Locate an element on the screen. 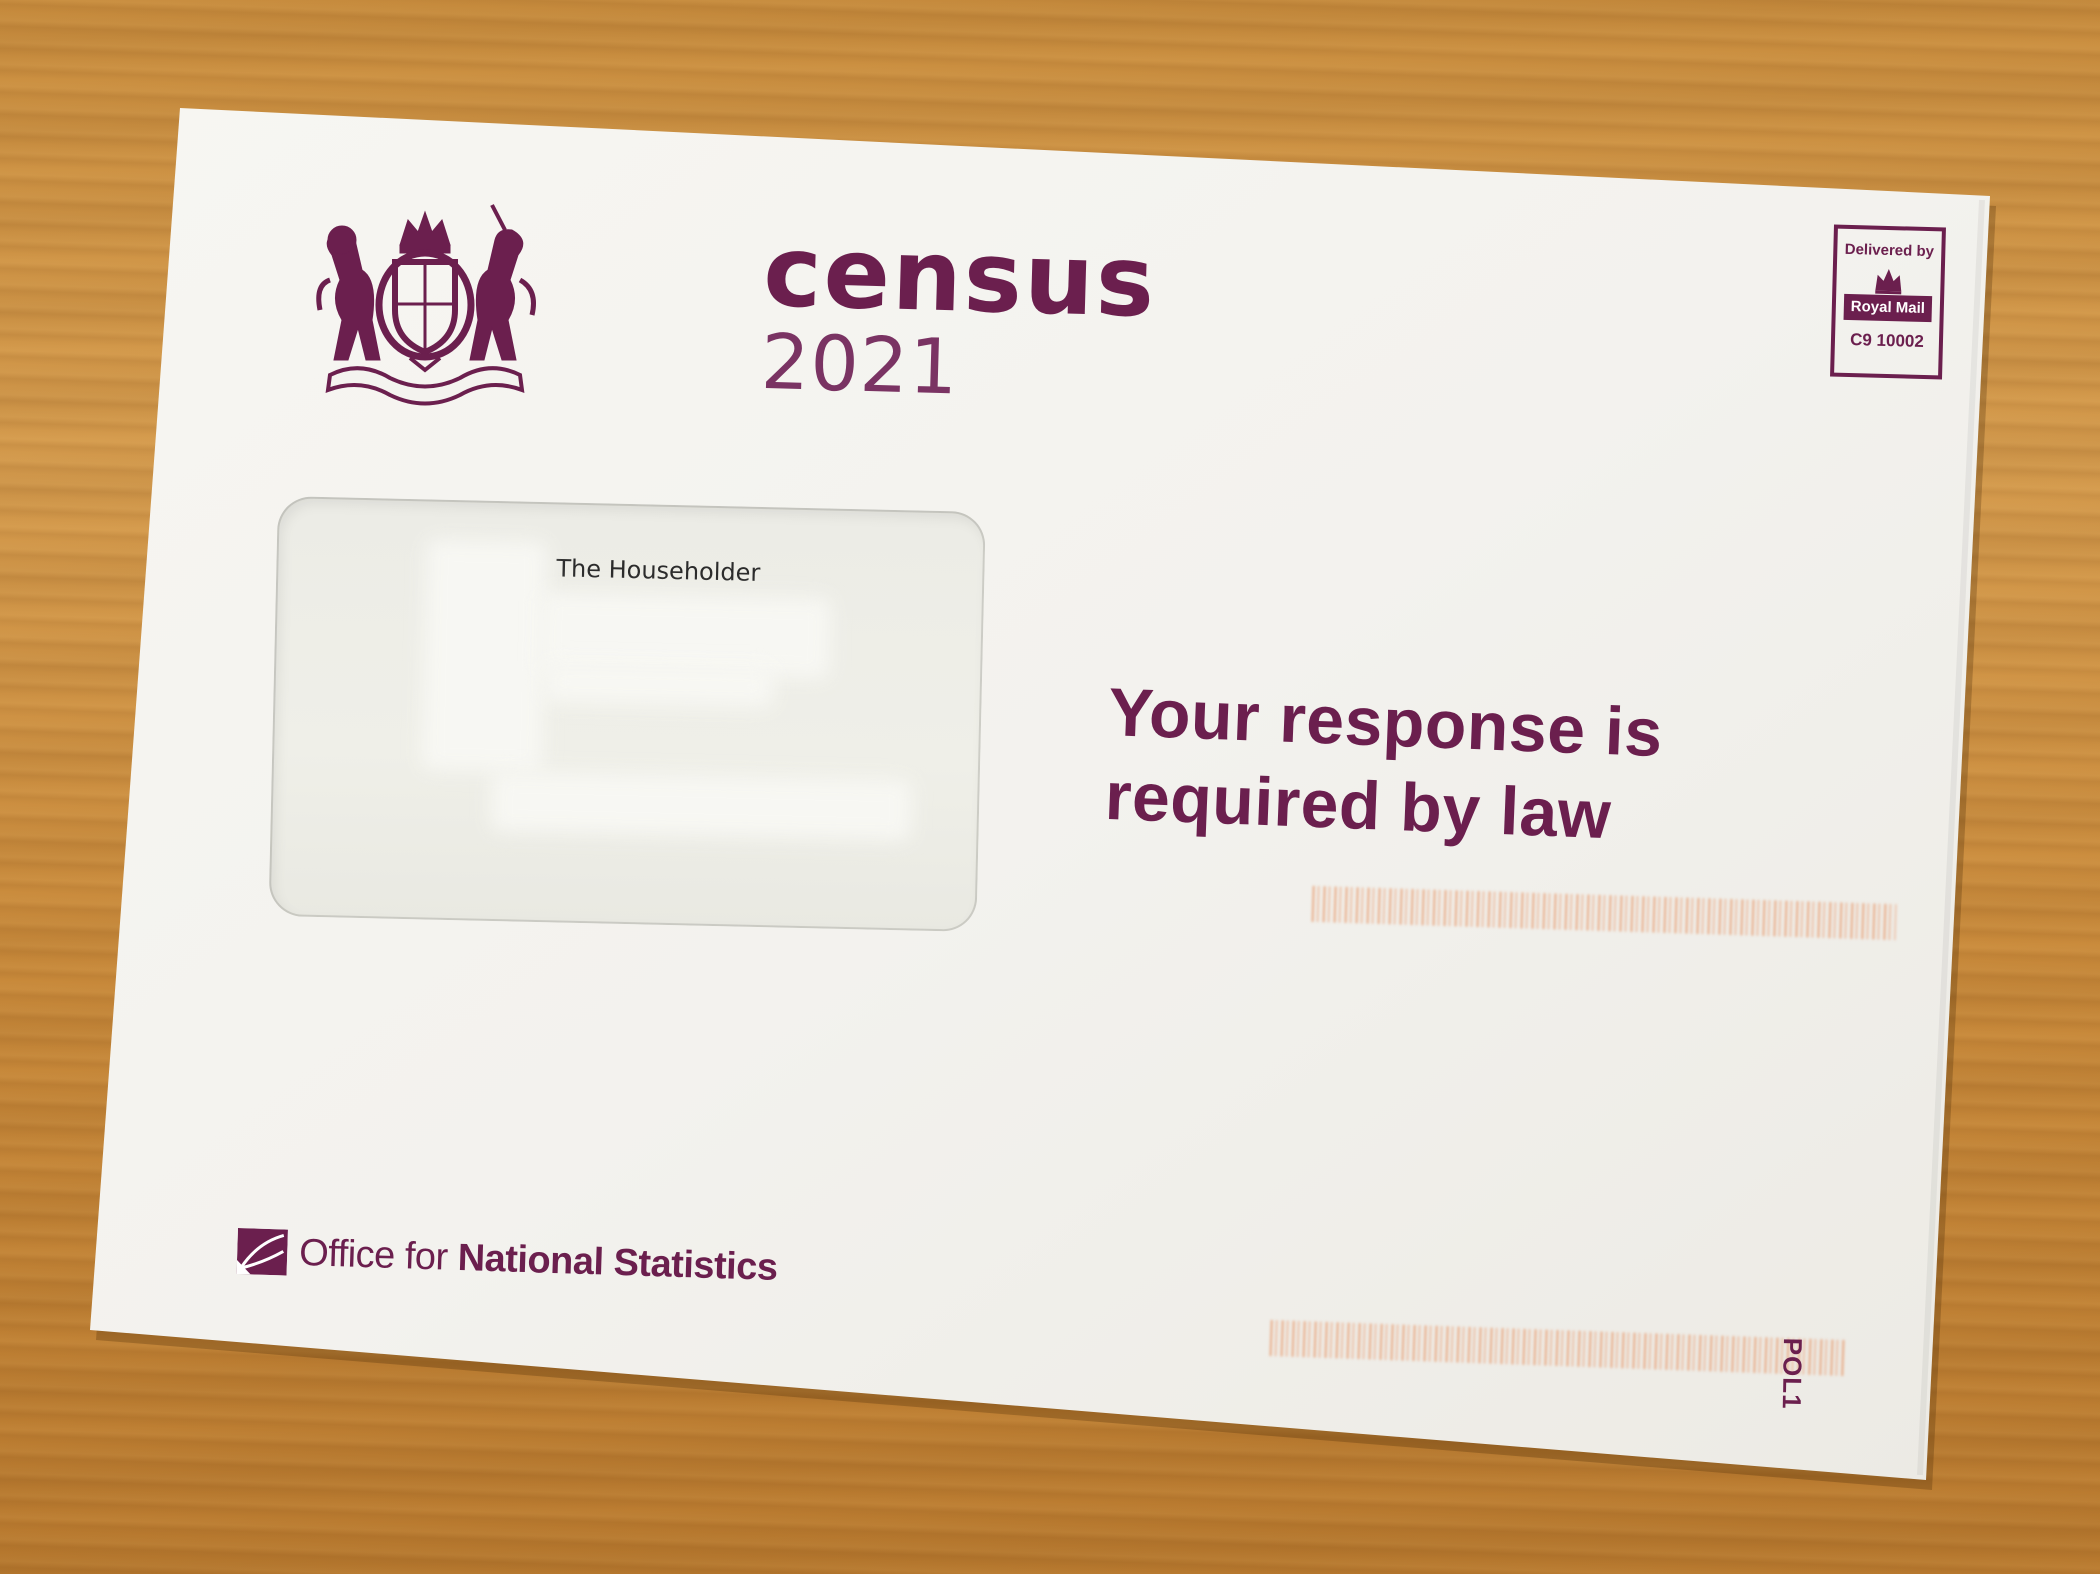 The image size is (2100, 1574). royal-mail-badge: Royal Mail is located at coordinates (1888, 296).